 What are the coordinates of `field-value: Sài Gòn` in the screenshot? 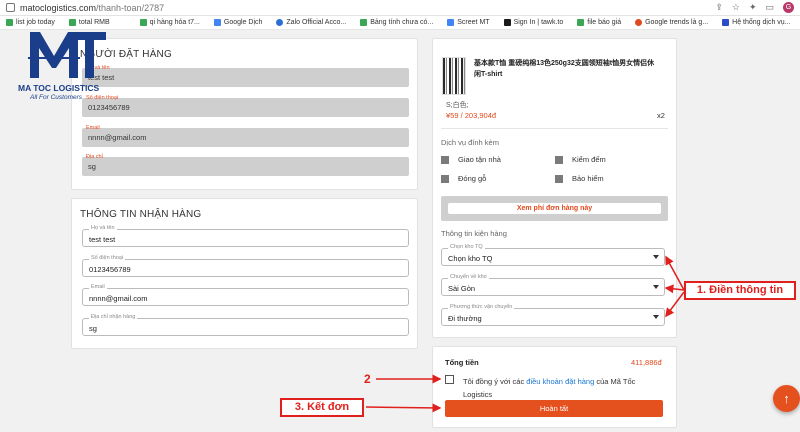 It's located at (462, 288).